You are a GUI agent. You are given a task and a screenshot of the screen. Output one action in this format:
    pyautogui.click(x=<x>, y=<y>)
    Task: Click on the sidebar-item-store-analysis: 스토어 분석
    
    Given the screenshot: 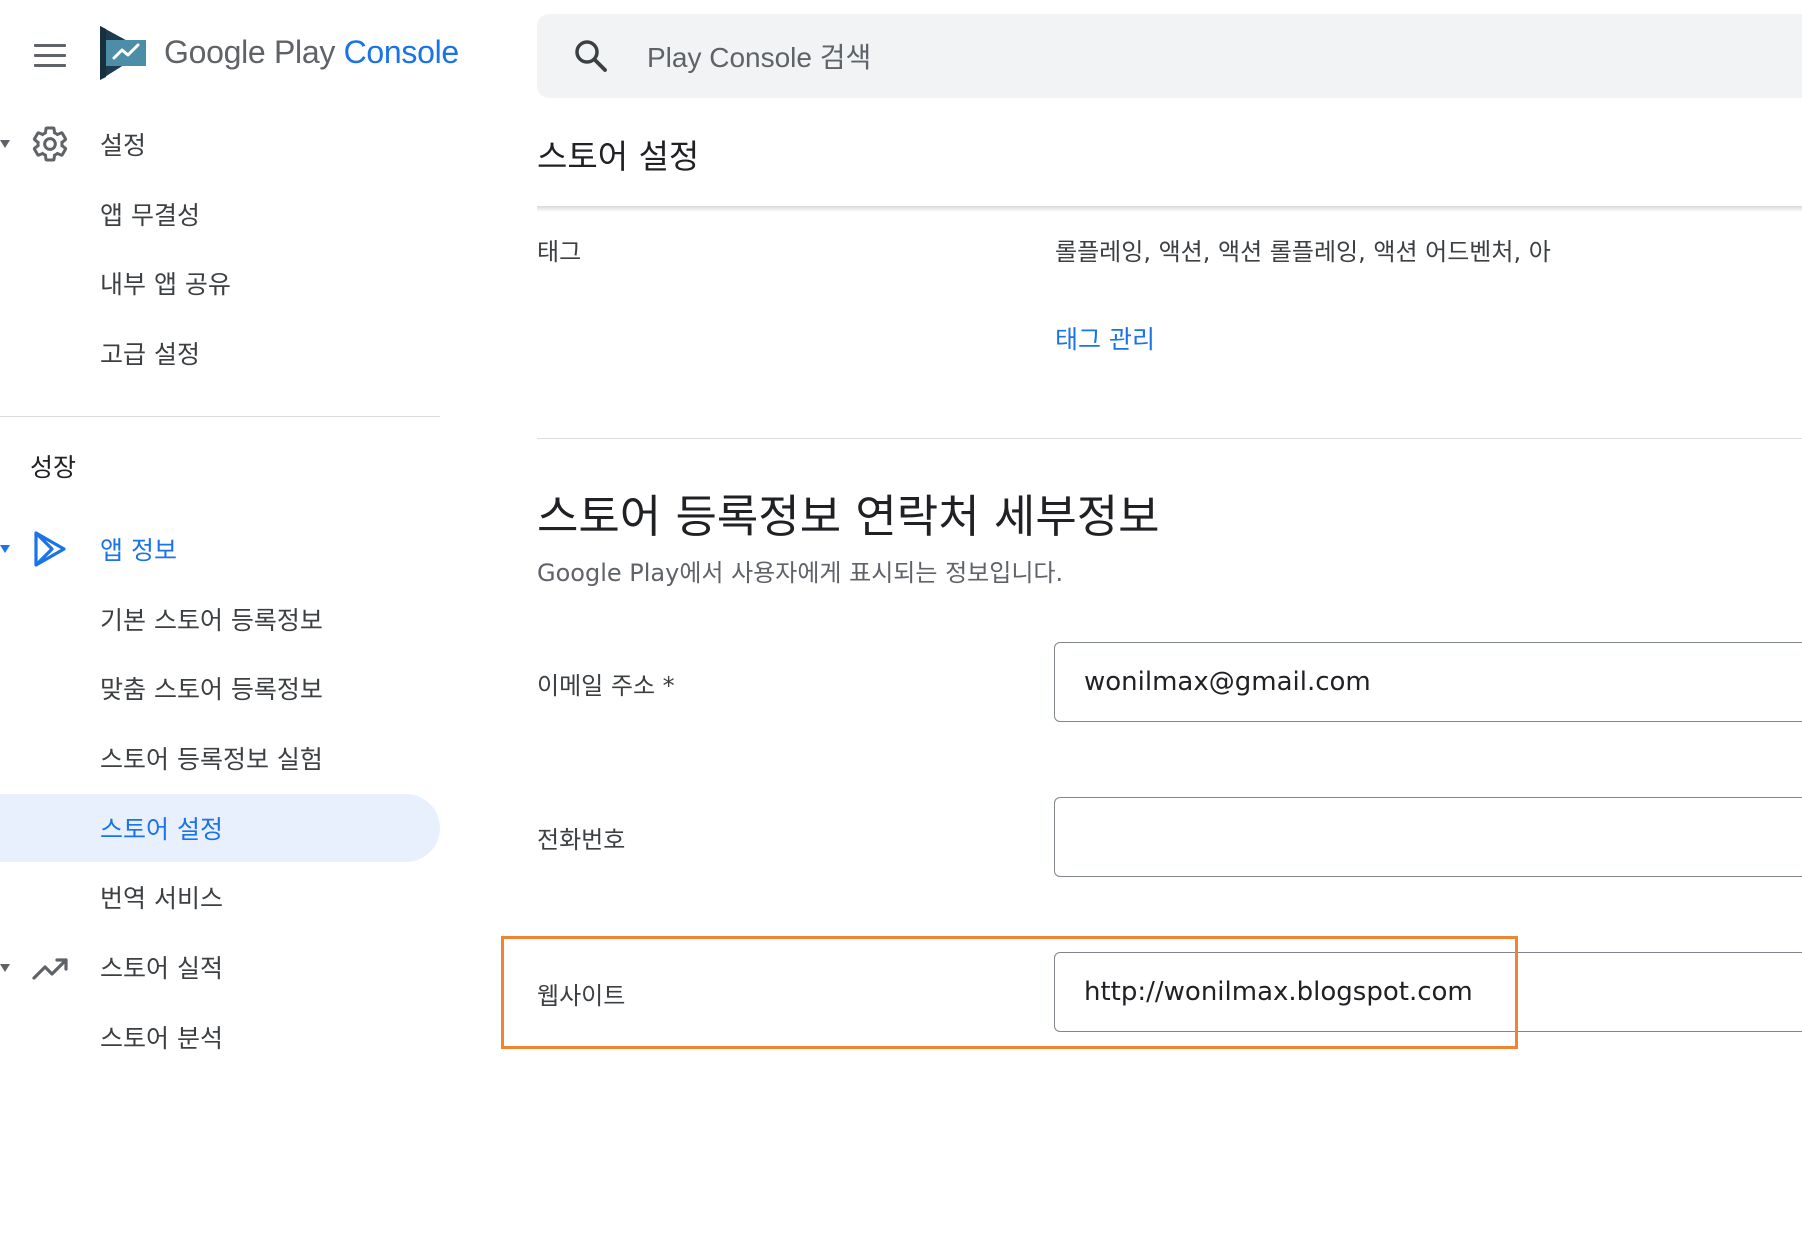 What is the action you would take?
    pyautogui.click(x=161, y=1037)
    